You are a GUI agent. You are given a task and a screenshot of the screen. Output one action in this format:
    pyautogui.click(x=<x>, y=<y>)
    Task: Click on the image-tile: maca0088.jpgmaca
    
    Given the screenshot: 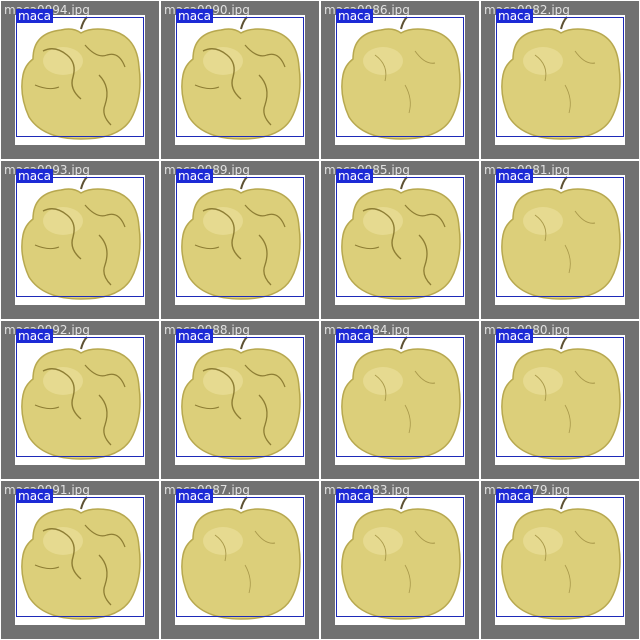 What is the action you would take?
    pyautogui.click(x=240, y=400)
    